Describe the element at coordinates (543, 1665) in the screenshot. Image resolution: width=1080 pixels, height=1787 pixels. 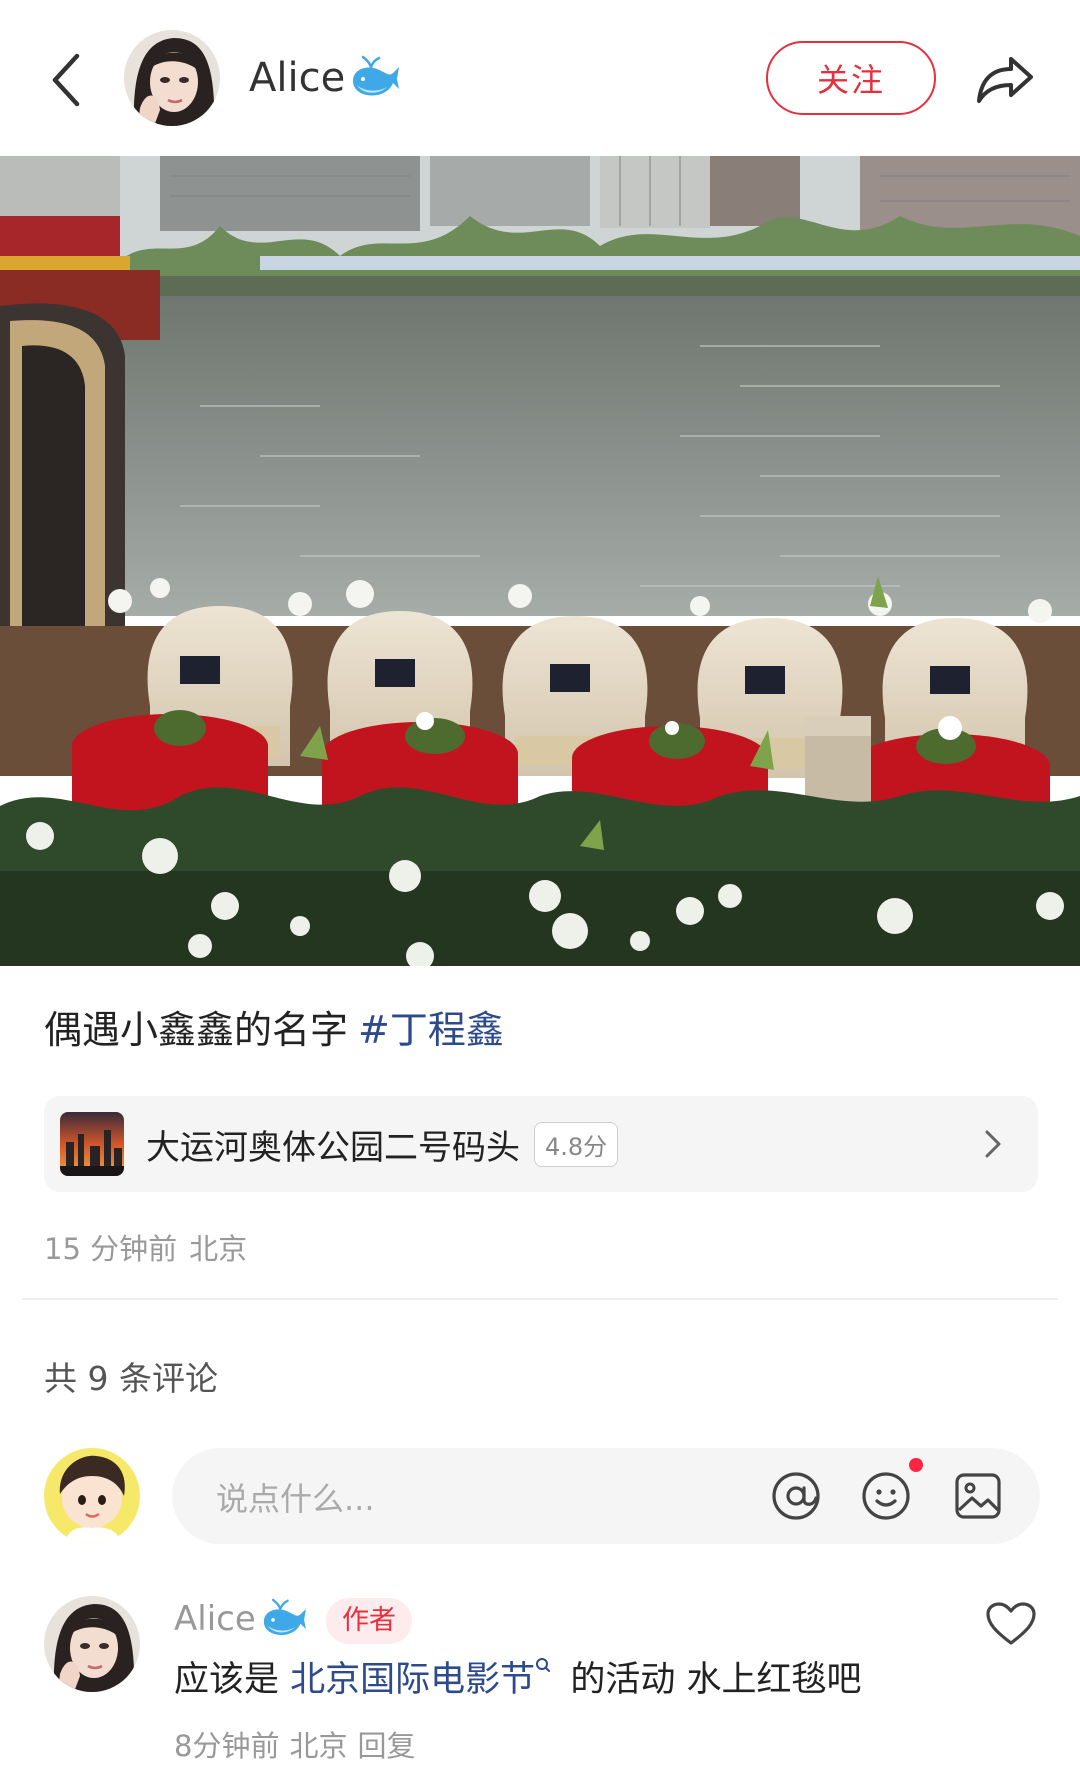
I see `search-link-icon` at that location.